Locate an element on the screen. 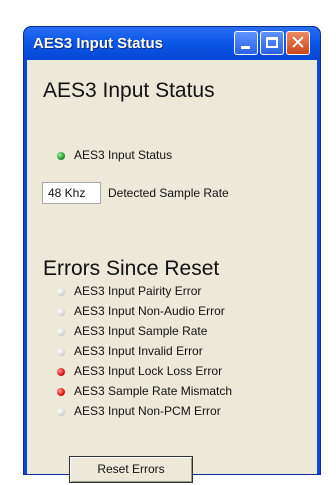 The width and height of the screenshot is (336, 485). window-title: AES3 Input Status is located at coordinates (98, 43).